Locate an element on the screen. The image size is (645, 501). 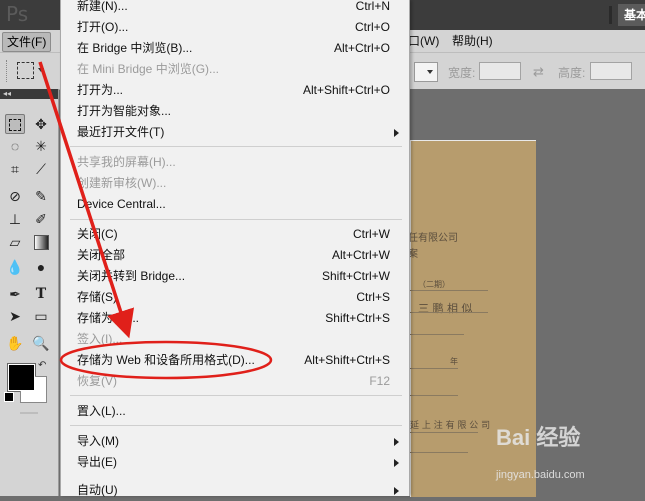
baidu-watermark-url: jingyan.baidu.com is located at coordinates (540, 475).